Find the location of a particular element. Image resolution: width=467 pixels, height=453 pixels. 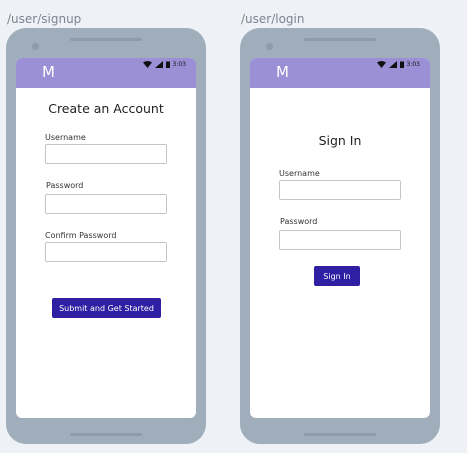

signup-route-label: /user/signup is located at coordinates (44, 19).